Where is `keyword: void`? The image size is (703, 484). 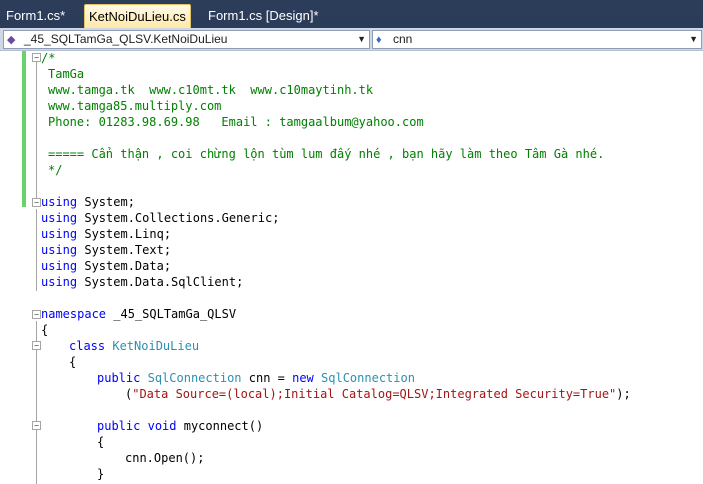 keyword: void is located at coordinates (162, 426).